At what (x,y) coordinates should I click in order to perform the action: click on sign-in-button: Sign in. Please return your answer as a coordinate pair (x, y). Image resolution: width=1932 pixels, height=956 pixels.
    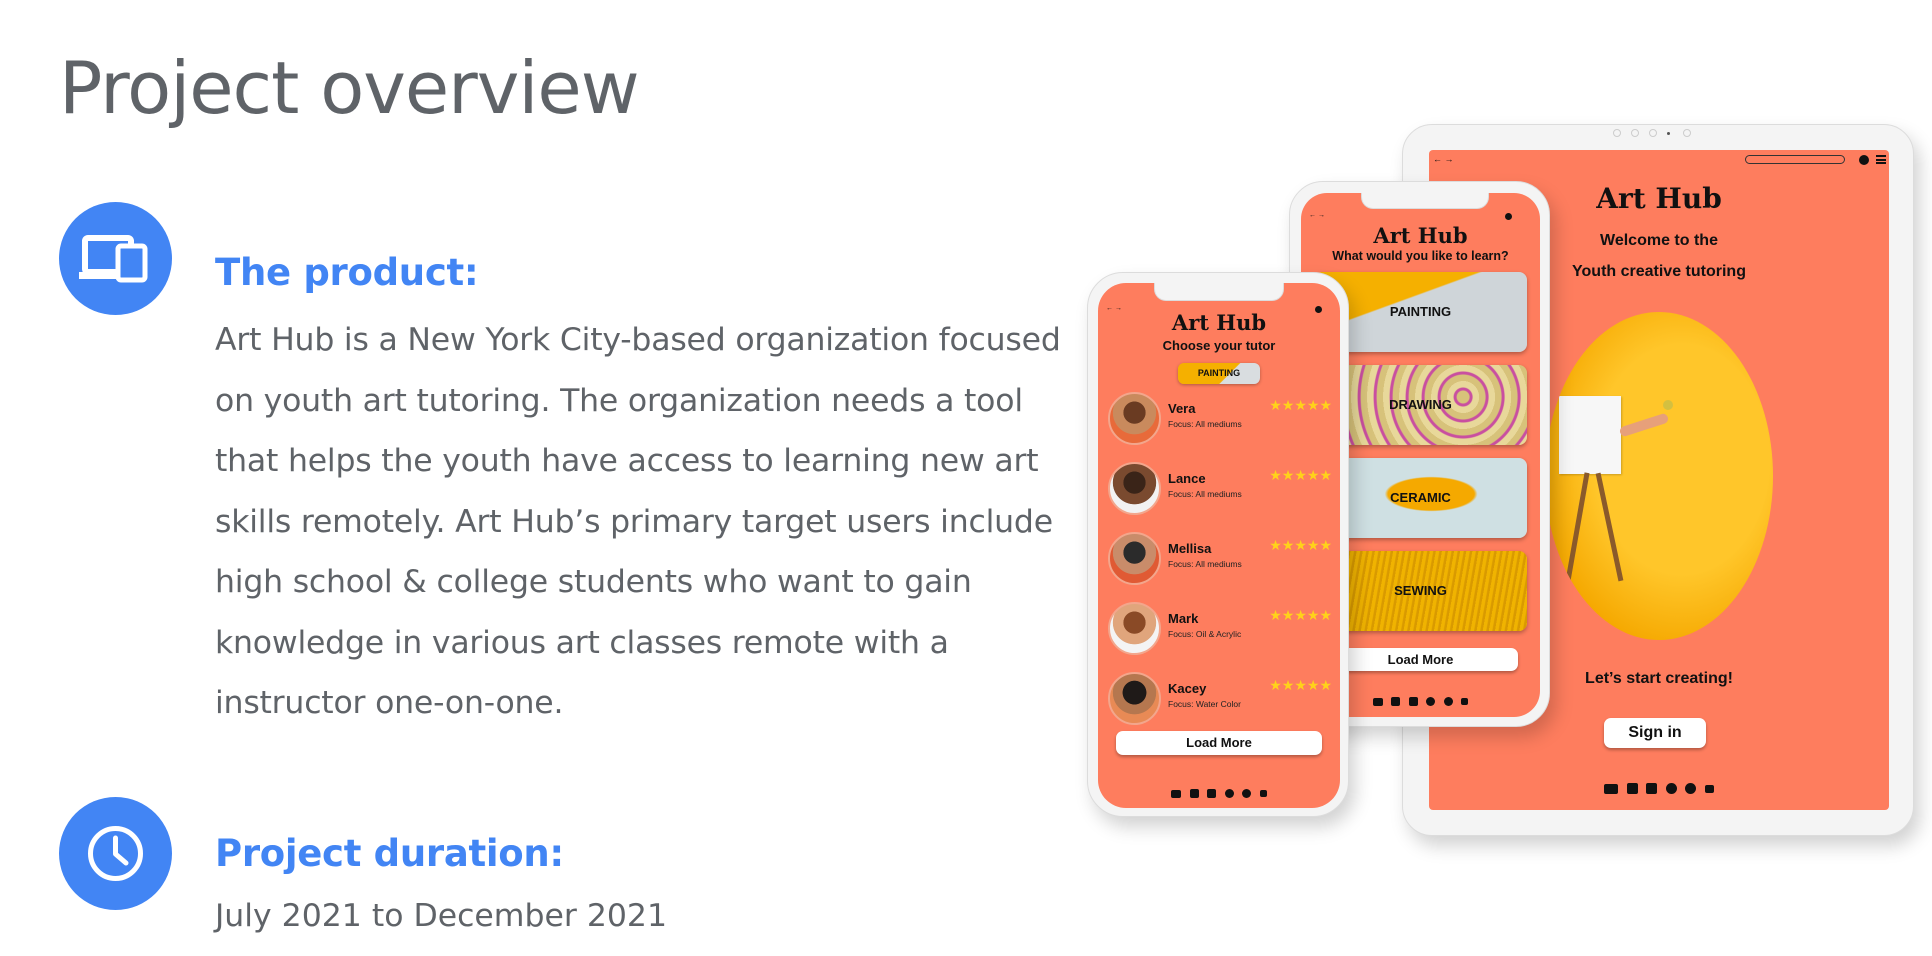
    Looking at the image, I should click on (1655, 733).